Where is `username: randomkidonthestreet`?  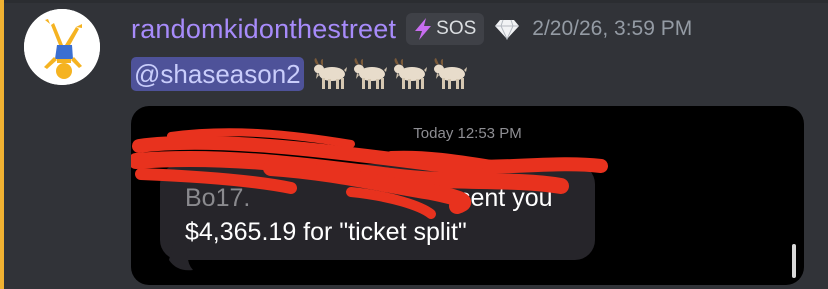 username: randomkidonthestreet is located at coordinates (263, 29).